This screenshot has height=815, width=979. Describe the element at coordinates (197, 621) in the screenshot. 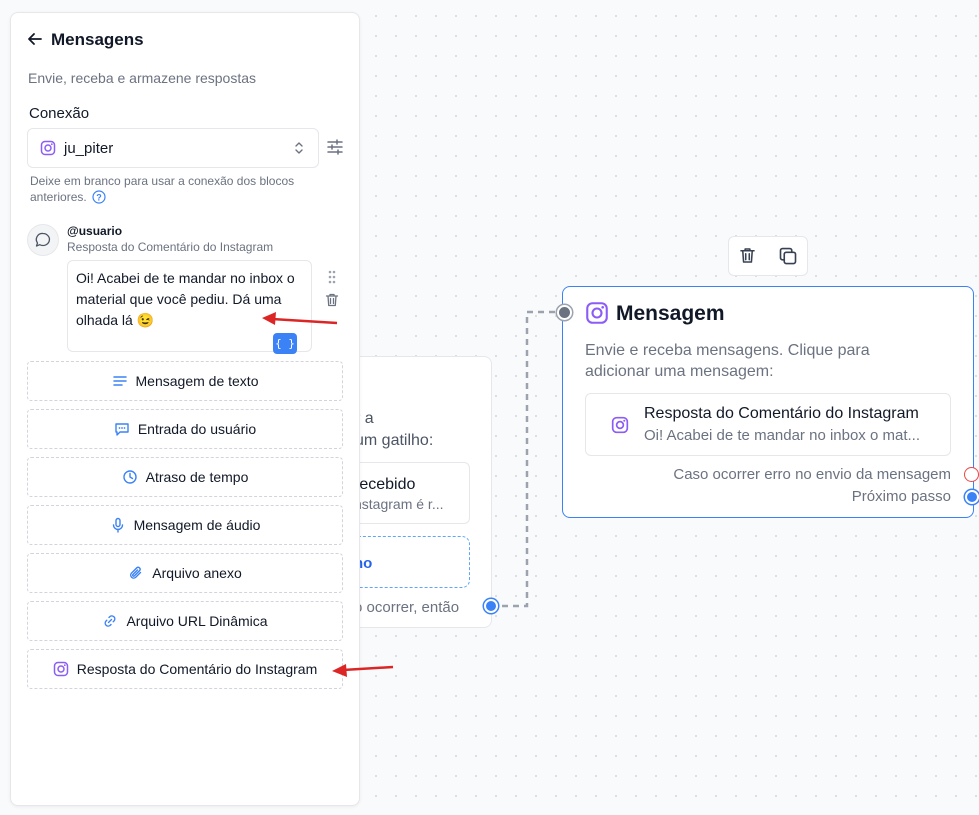

I see `option-label: Arquivo URL Dinâmica` at that location.